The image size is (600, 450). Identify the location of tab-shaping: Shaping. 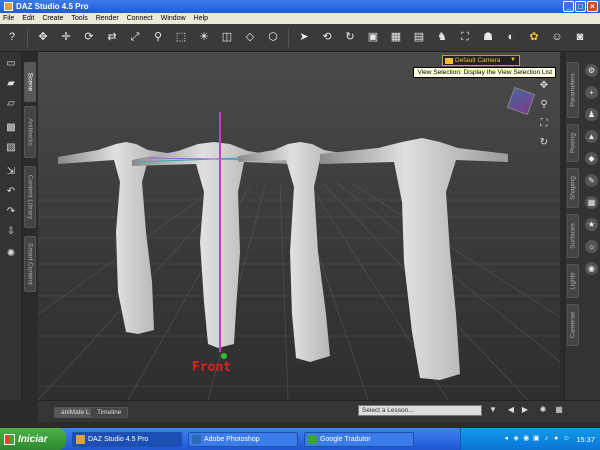
(573, 188).